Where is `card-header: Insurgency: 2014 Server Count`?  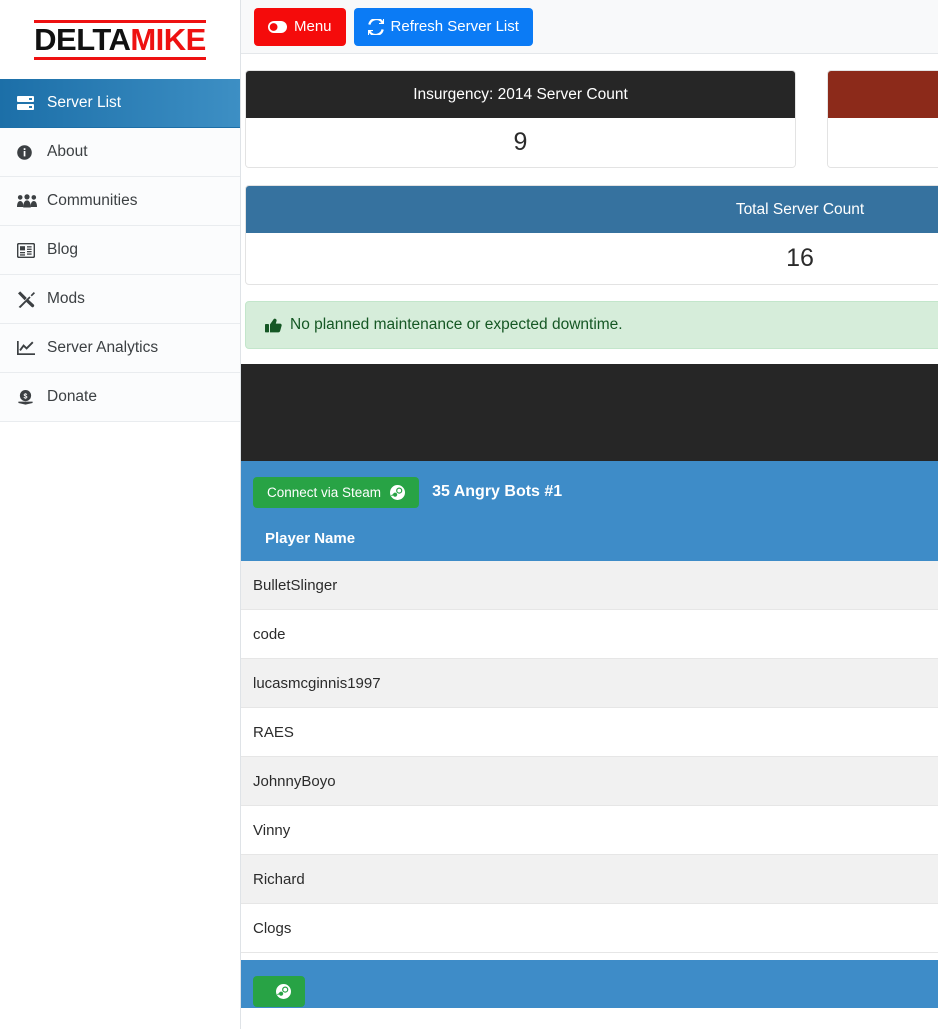
card-header: Insurgency: 2014 Server Count is located at coordinates (520, 94).